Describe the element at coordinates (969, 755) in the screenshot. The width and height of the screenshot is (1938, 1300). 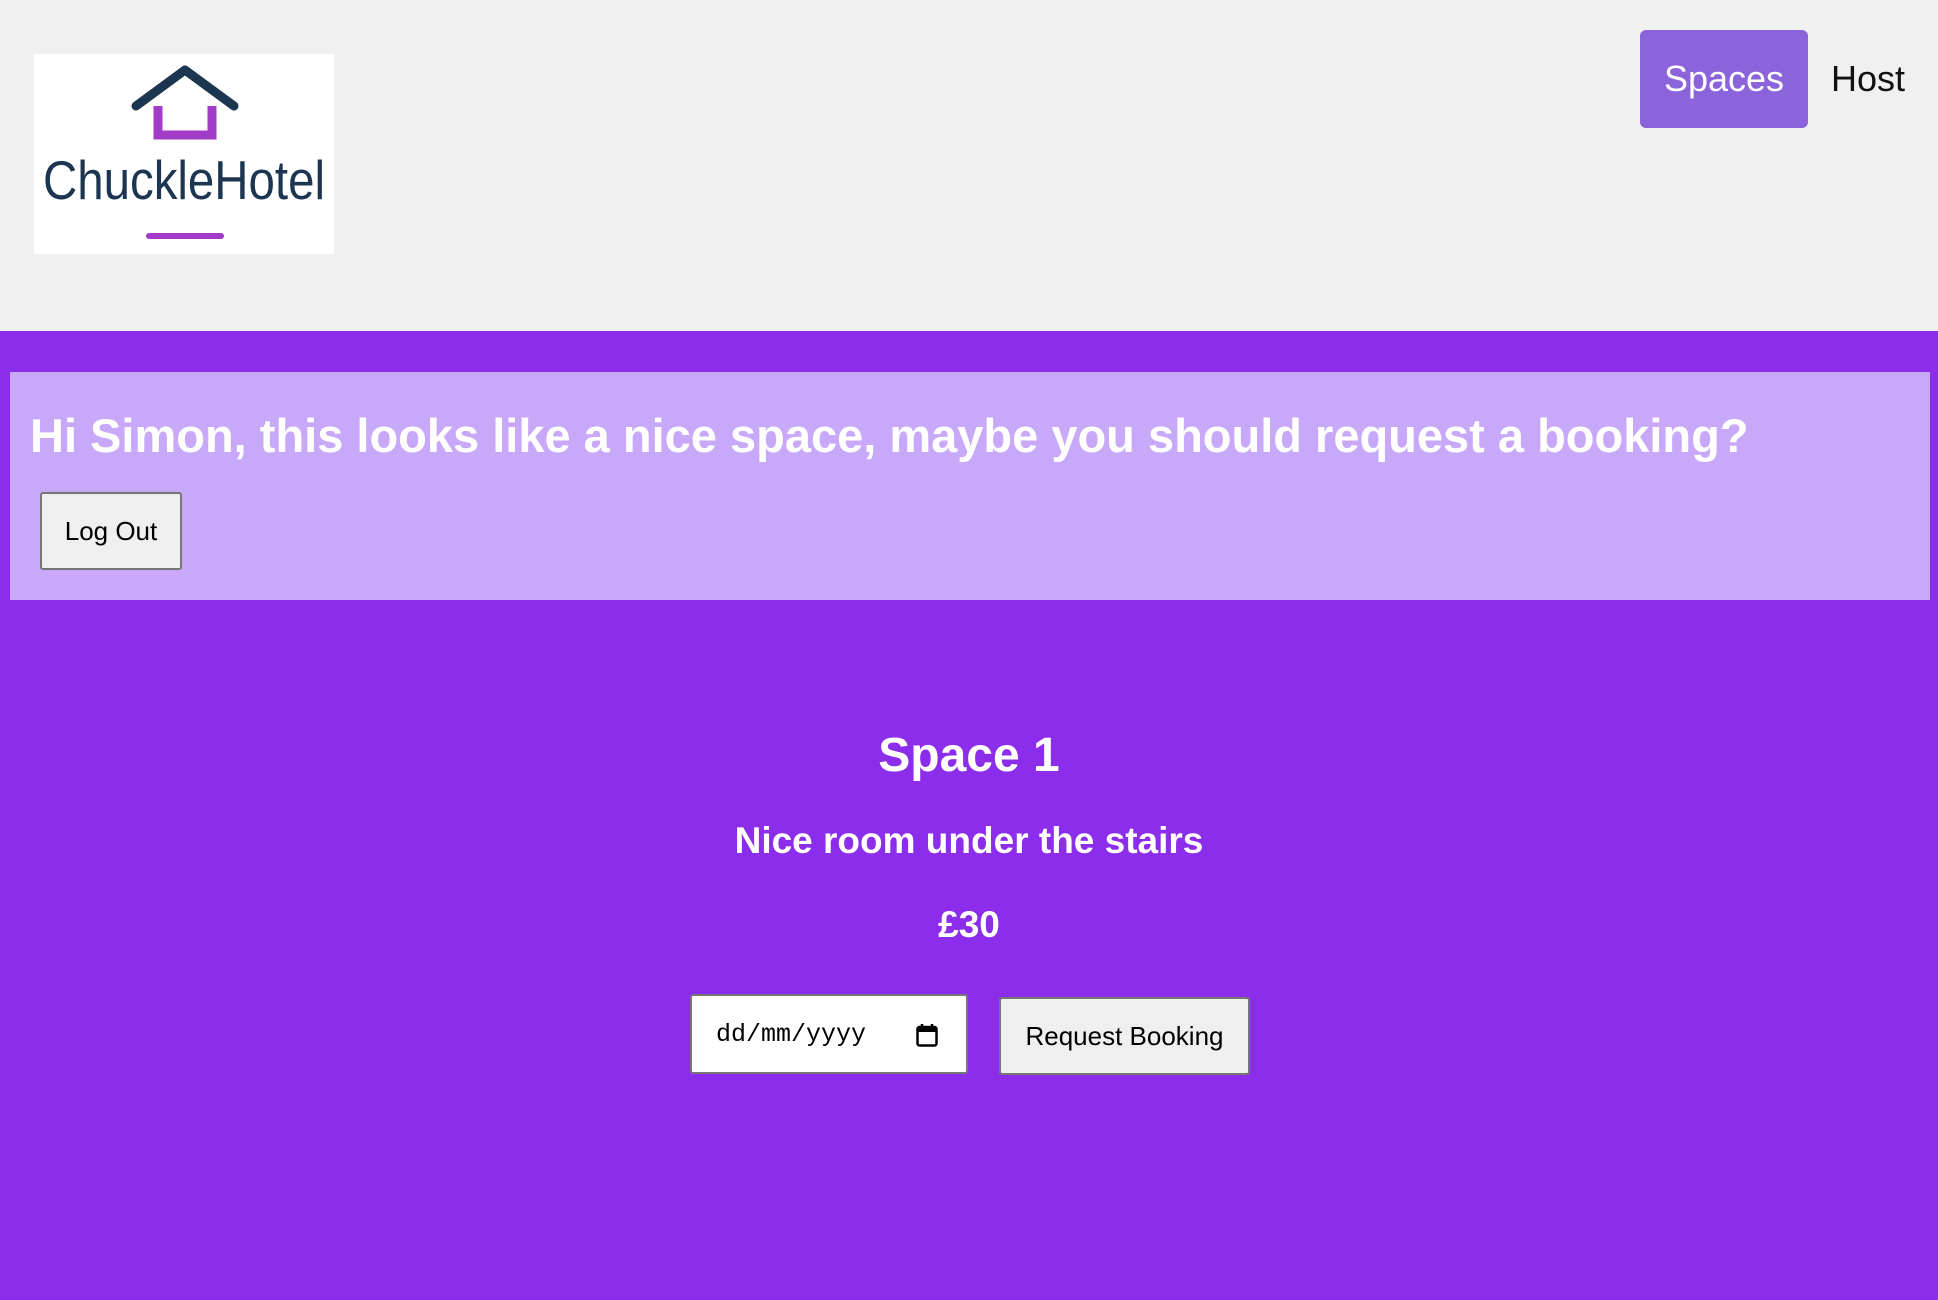
I see `space-title: Space 1` at that location.